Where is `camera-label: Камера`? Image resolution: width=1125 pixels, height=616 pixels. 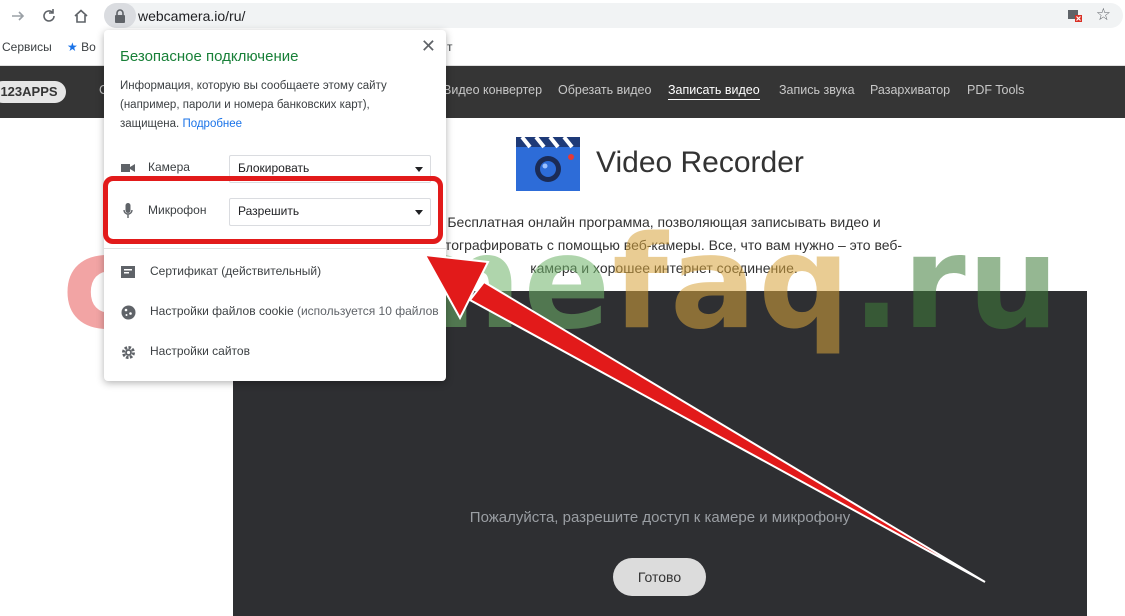
camera-label: Камера is located at coordinates (169, 167).